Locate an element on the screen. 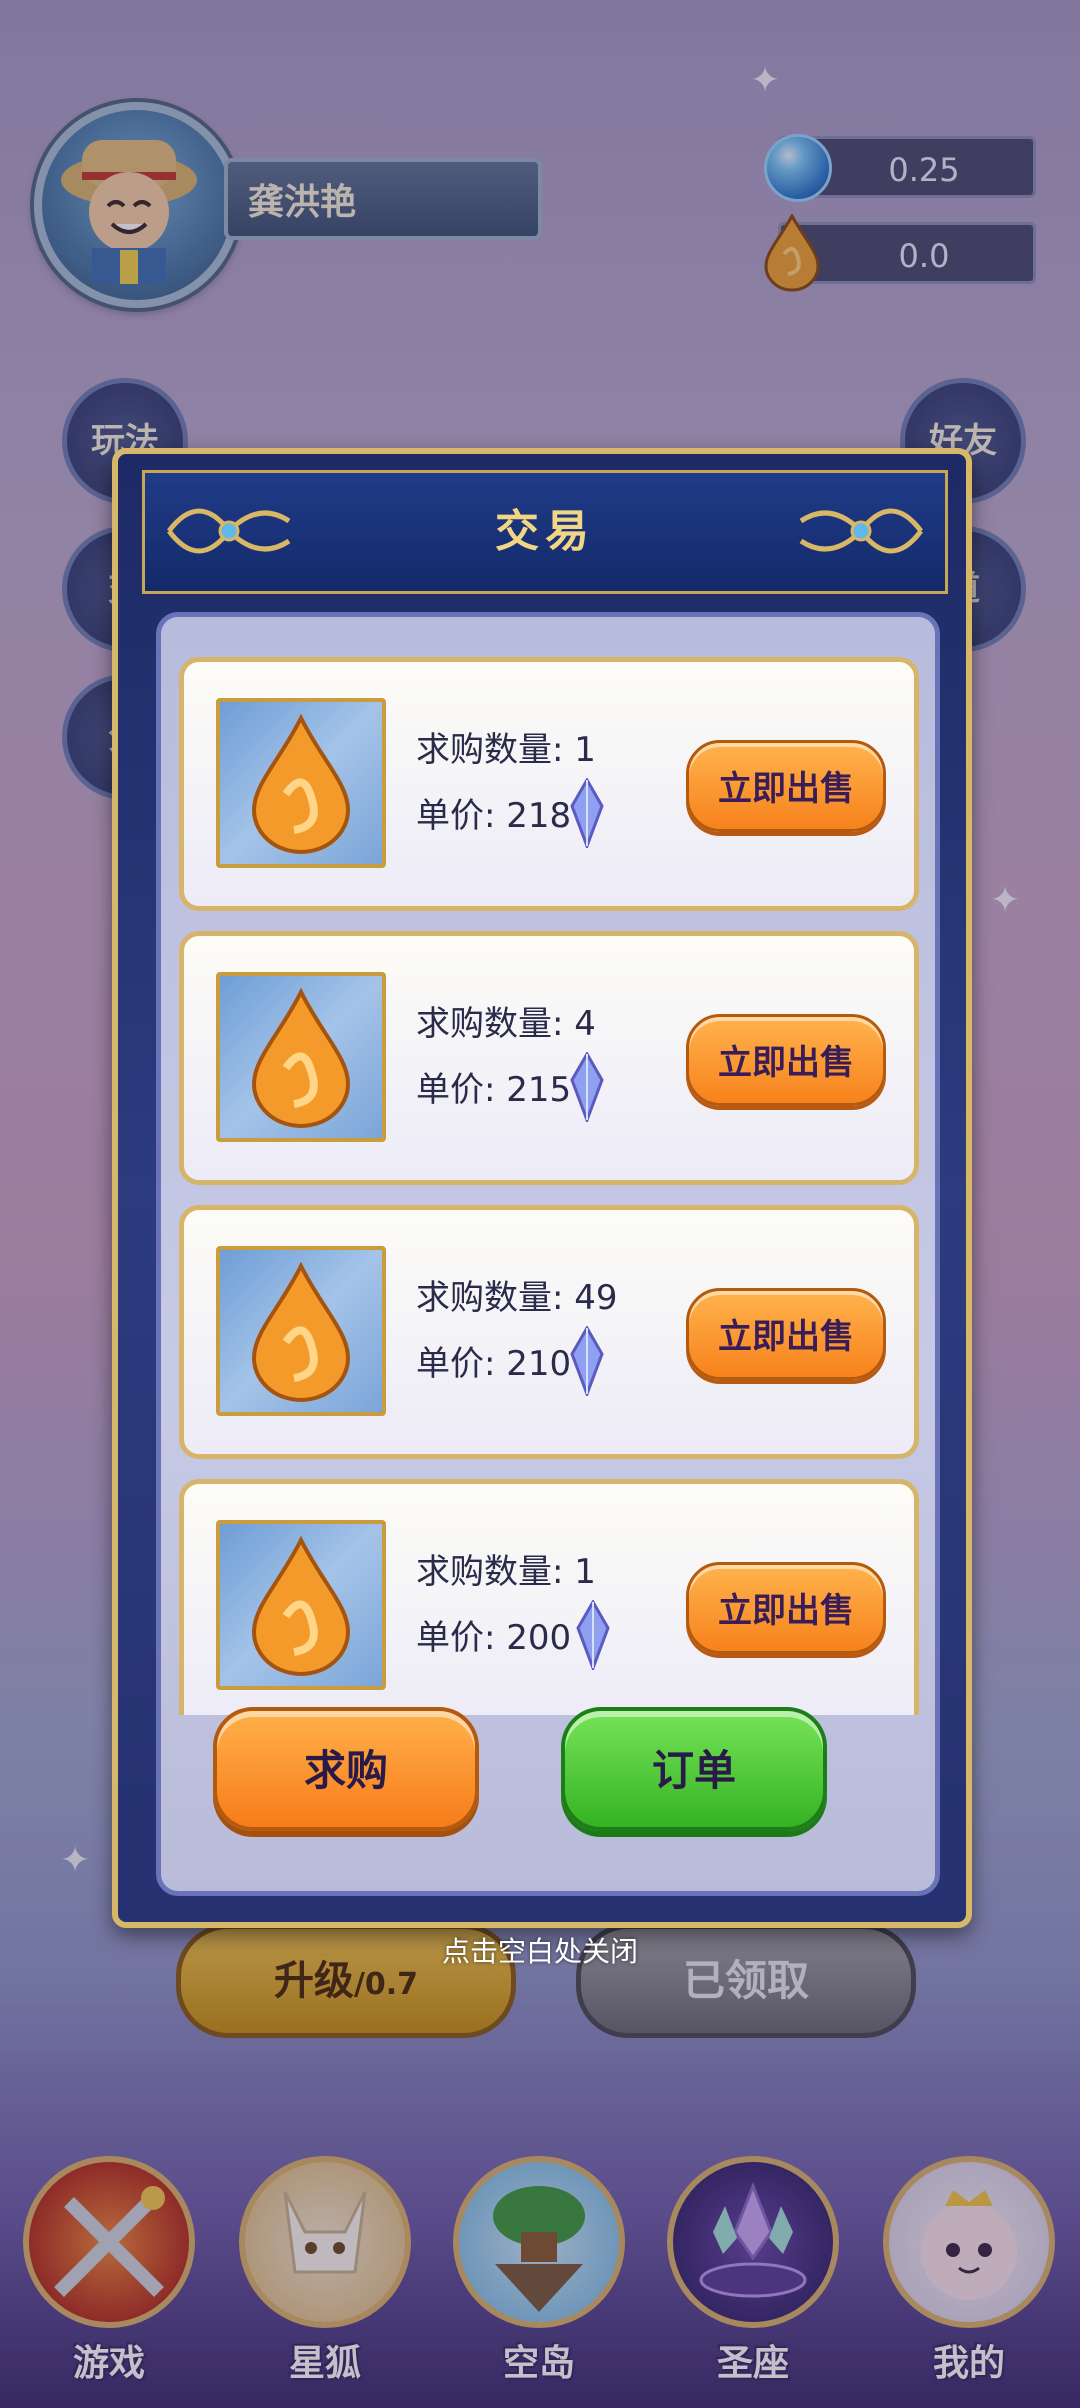 The width and height of the screenshot is (1080, 2408). order-quantity: 求购数量: 4 is located at coordinates (506, 1024).